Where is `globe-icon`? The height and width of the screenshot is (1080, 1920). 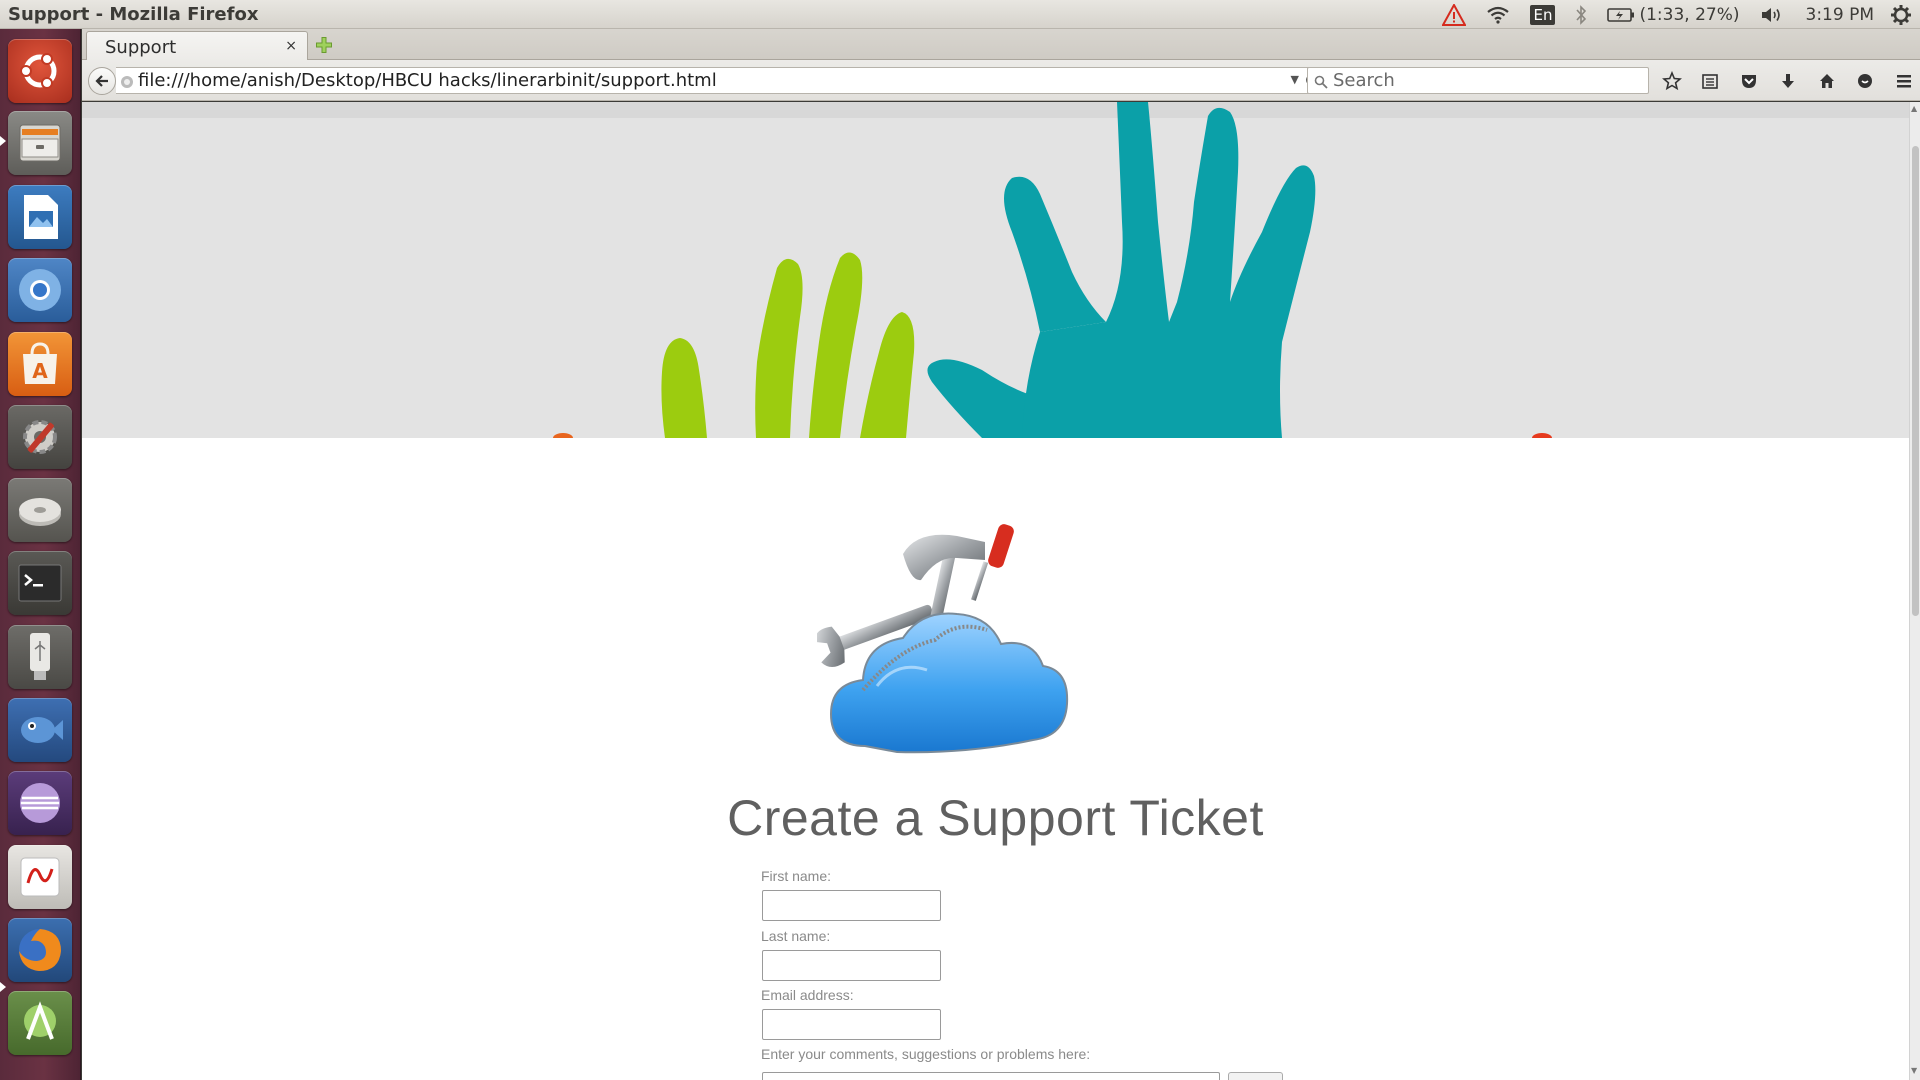 globe-icon is located at coordinates (127, 83).